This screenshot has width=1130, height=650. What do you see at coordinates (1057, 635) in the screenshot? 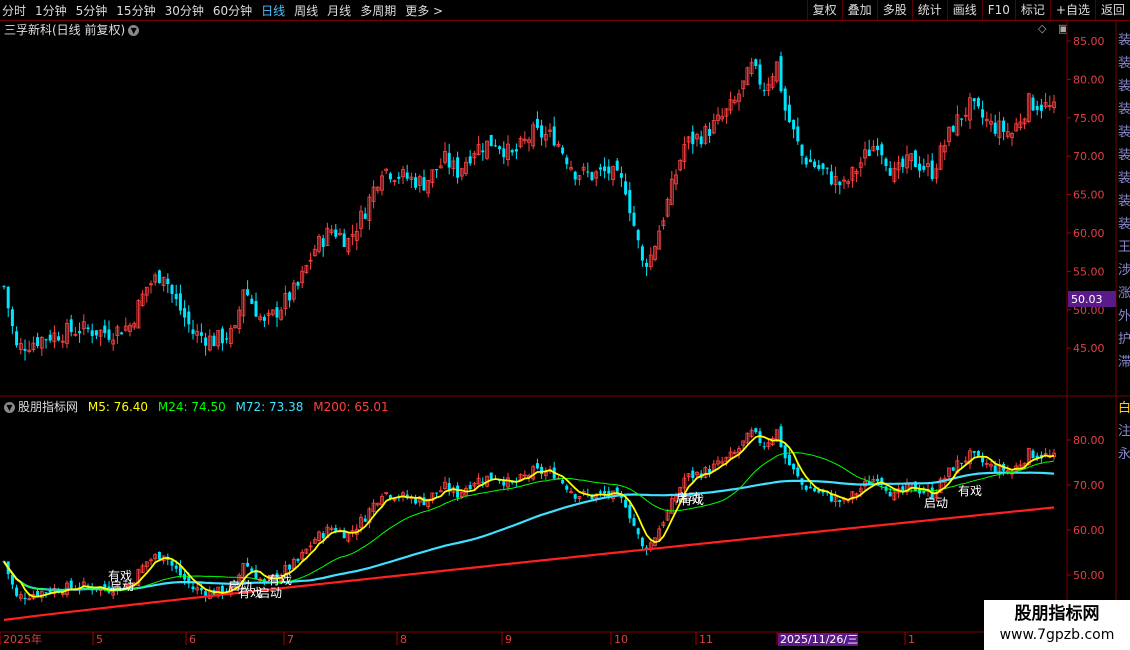
I see `watermark-url: www.7gpzb.com` at bounding box center [1057, 635].